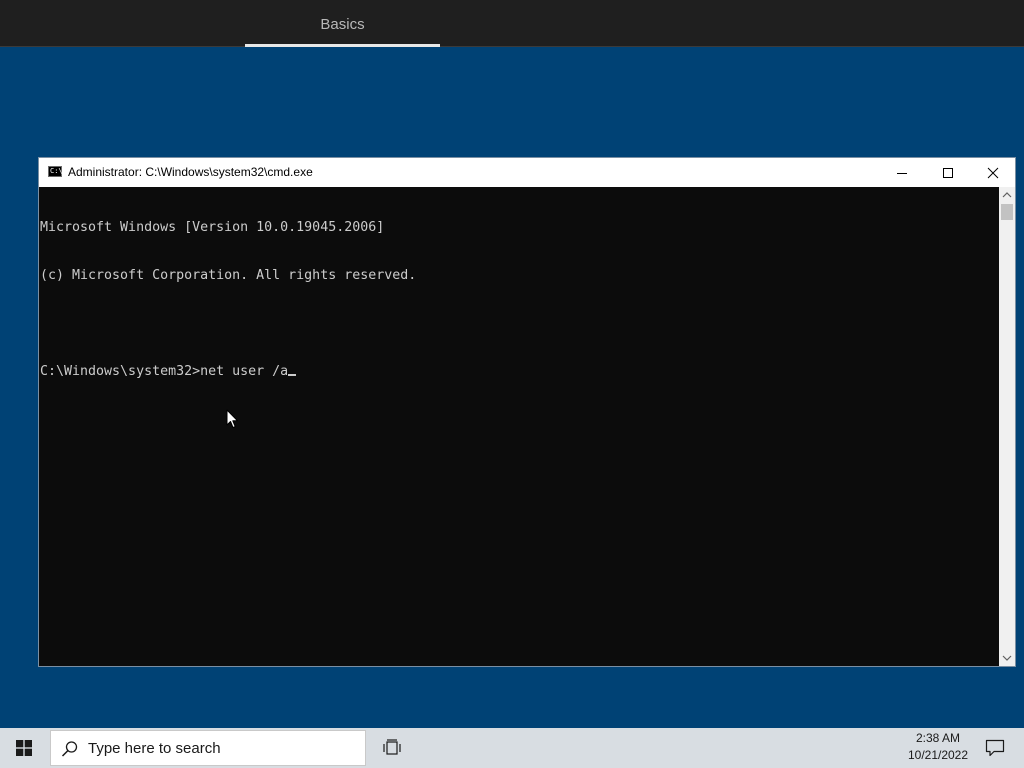 This screenshot has height=768, width=1024. I want to click on search-placeholder: Type here to search, so click(154, 748).